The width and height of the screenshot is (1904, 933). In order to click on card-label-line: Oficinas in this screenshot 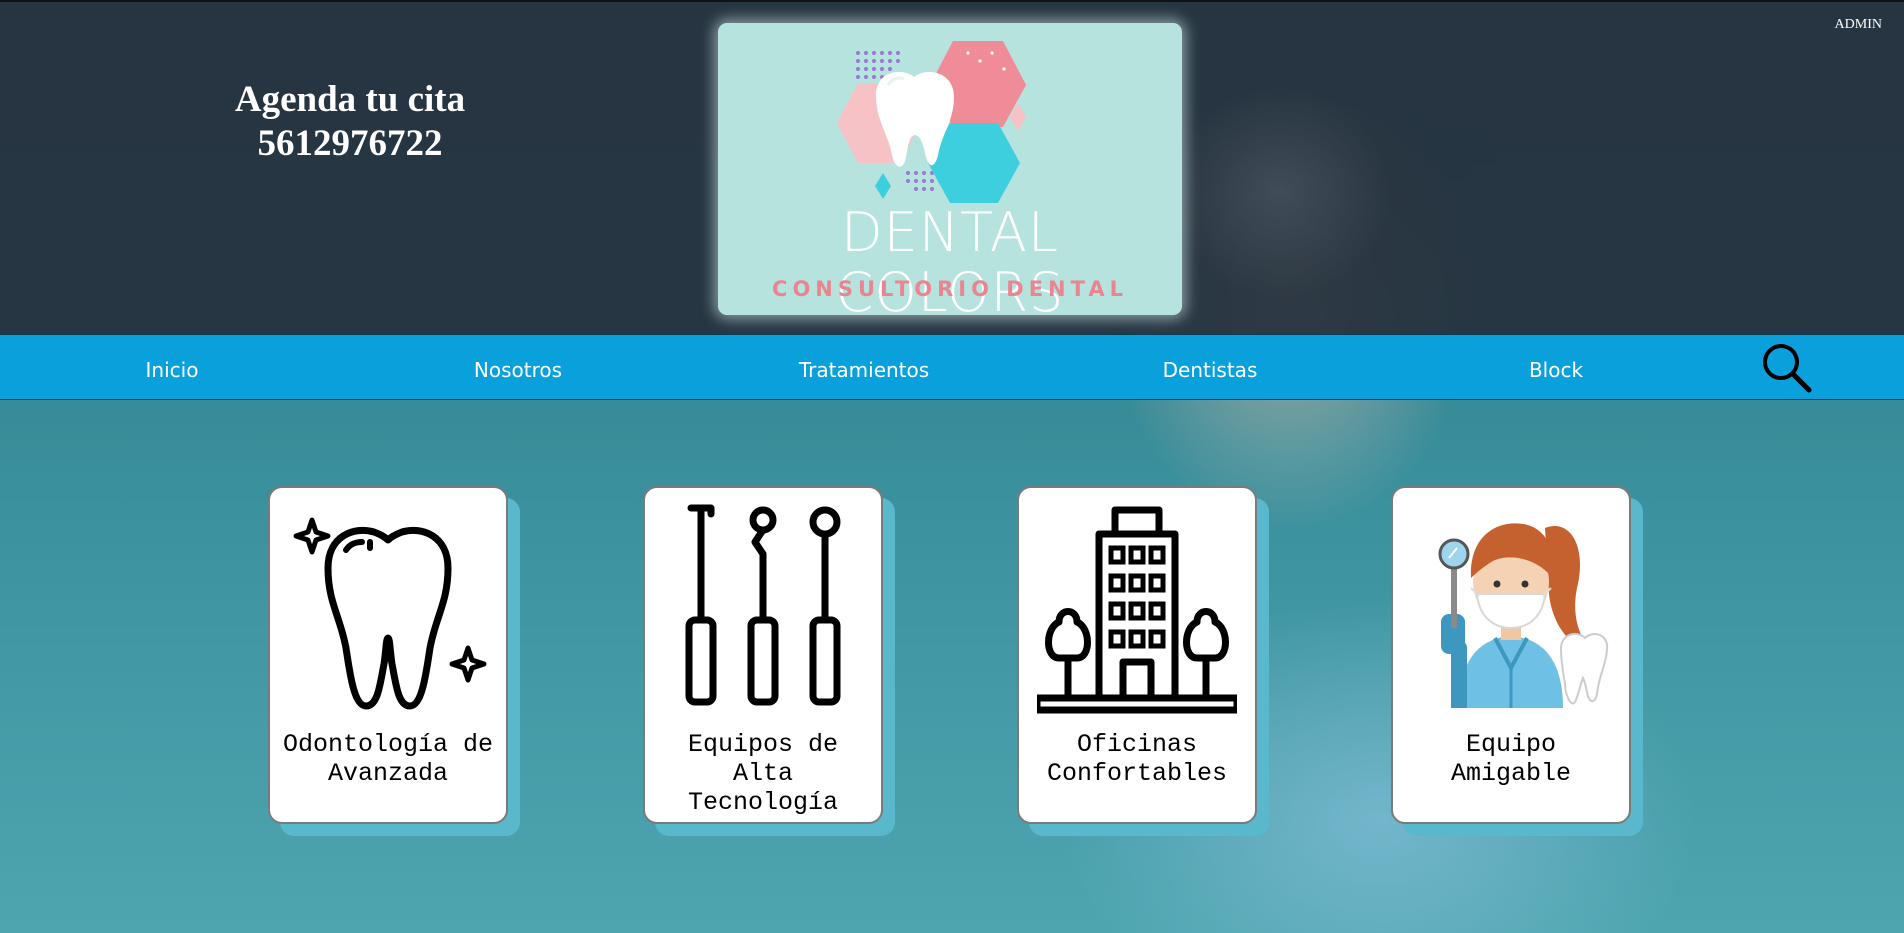, I will do `click(1137, 744)`.